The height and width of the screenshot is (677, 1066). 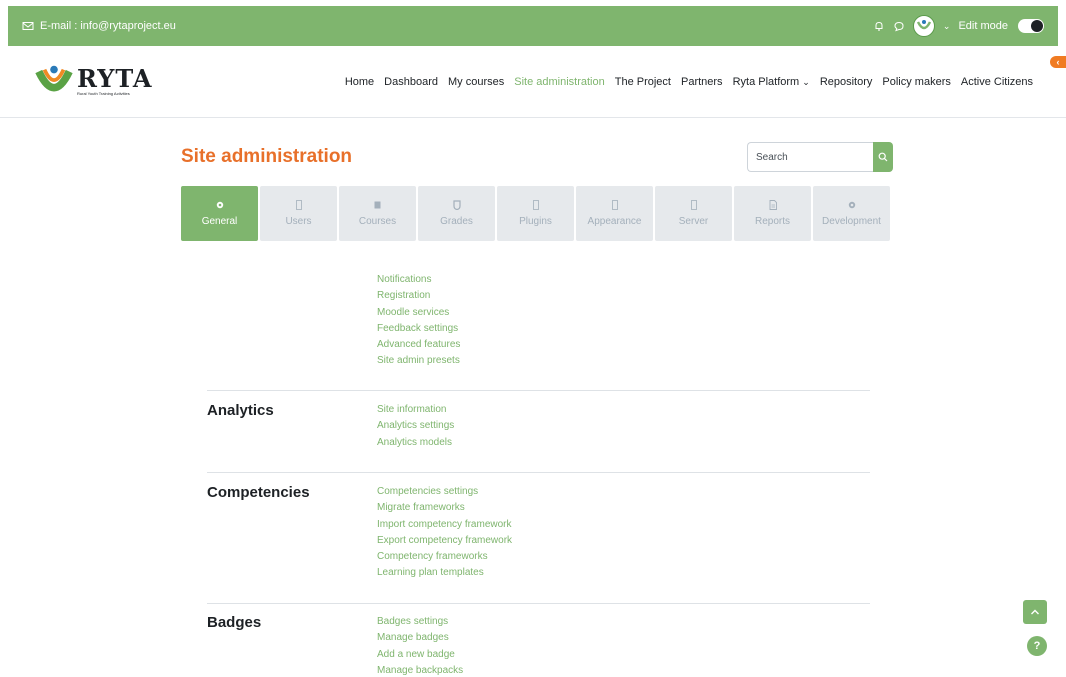 I want to click on site-logo: RYTA Rural Youth Training Activities, so click(x=94, y=81).